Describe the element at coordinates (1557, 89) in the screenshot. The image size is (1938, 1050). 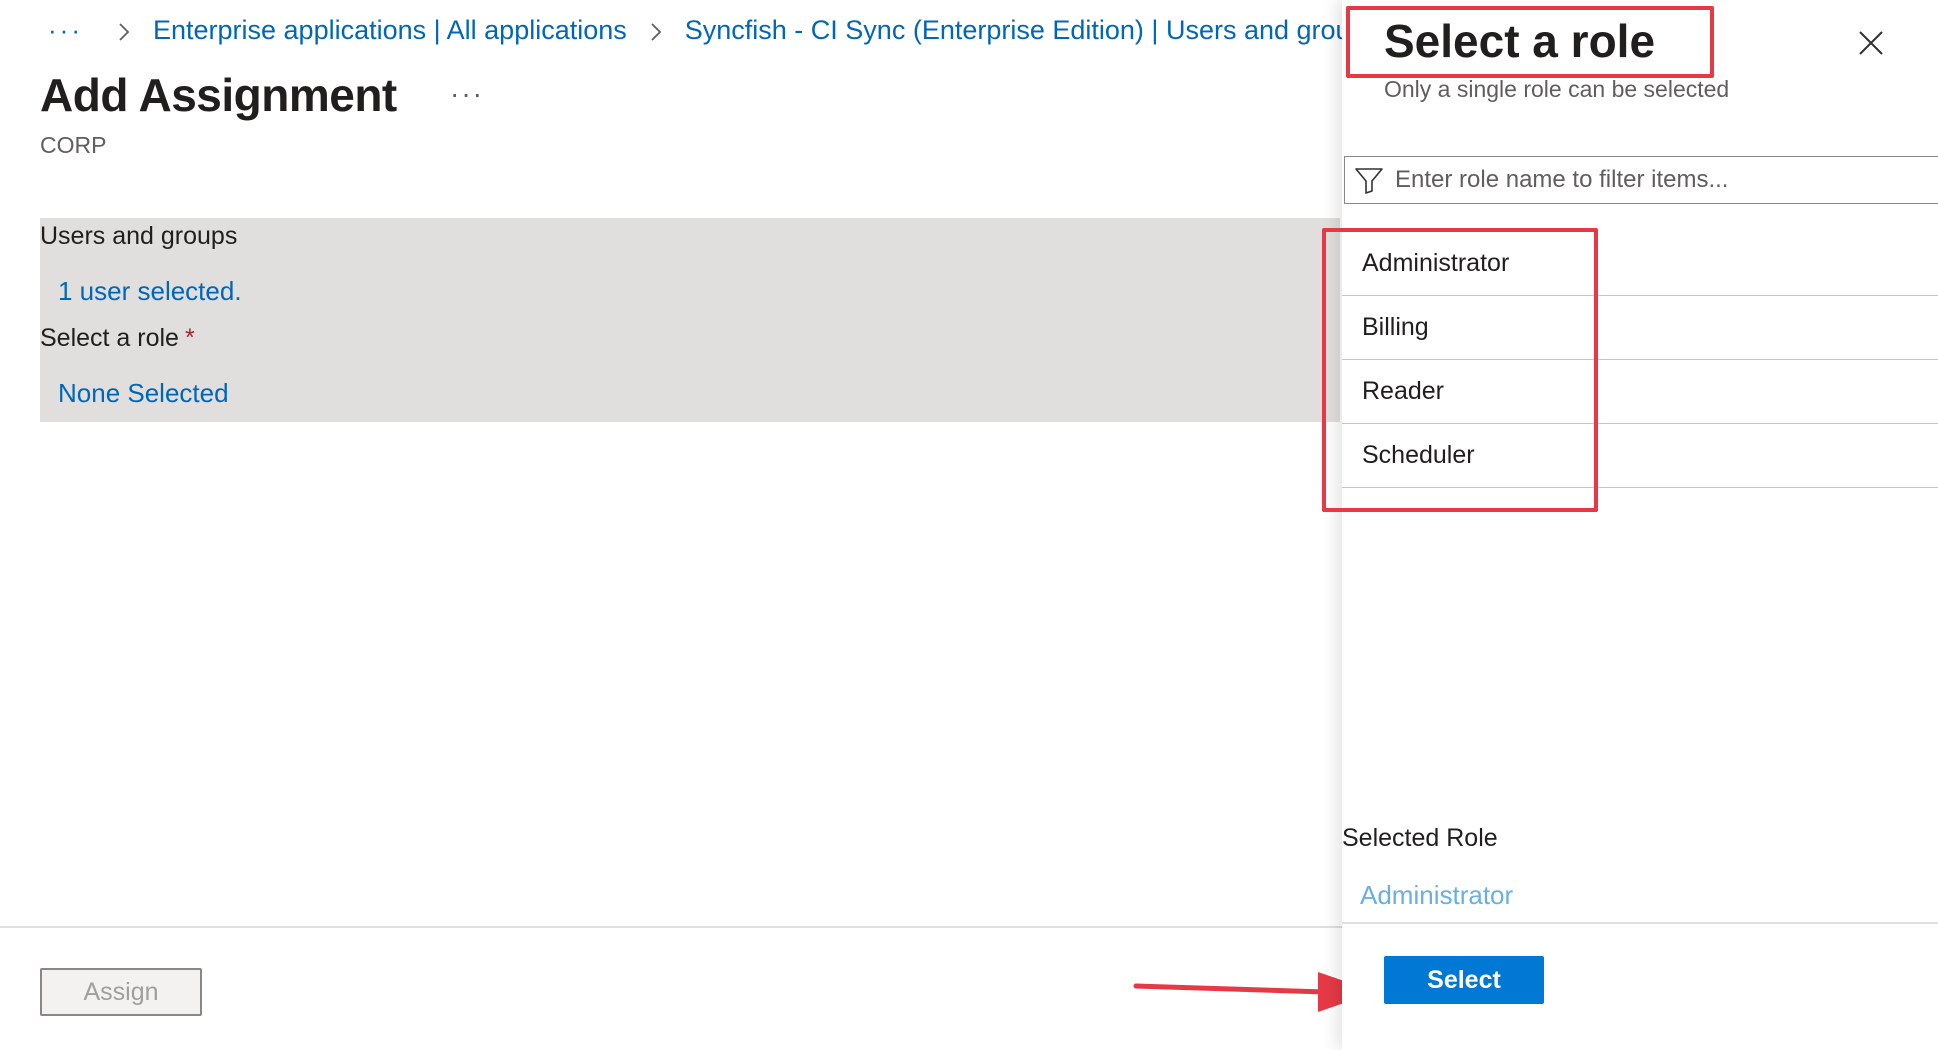
I see `panel-subtitle: Only a single role can be selected` at that location.